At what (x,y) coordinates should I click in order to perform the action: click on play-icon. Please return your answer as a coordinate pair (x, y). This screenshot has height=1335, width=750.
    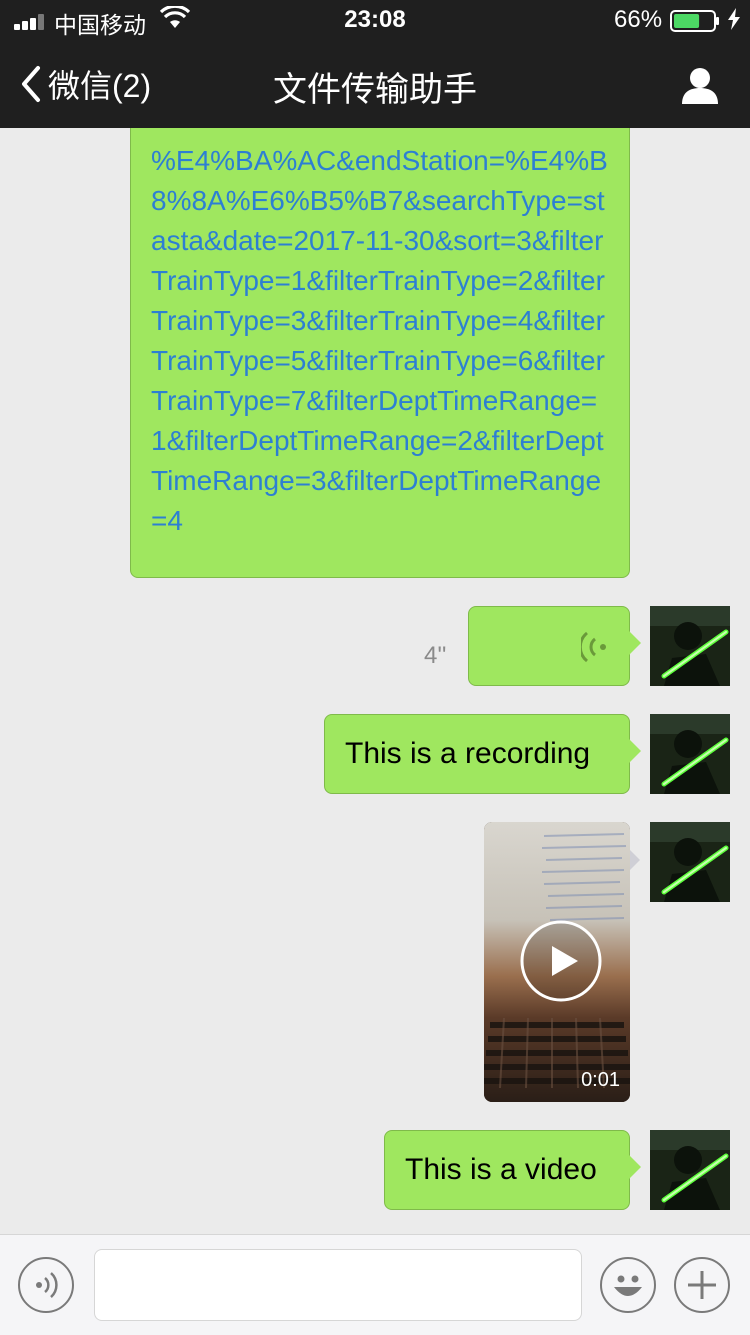
    Looking at the image, I should click on (561, 961).